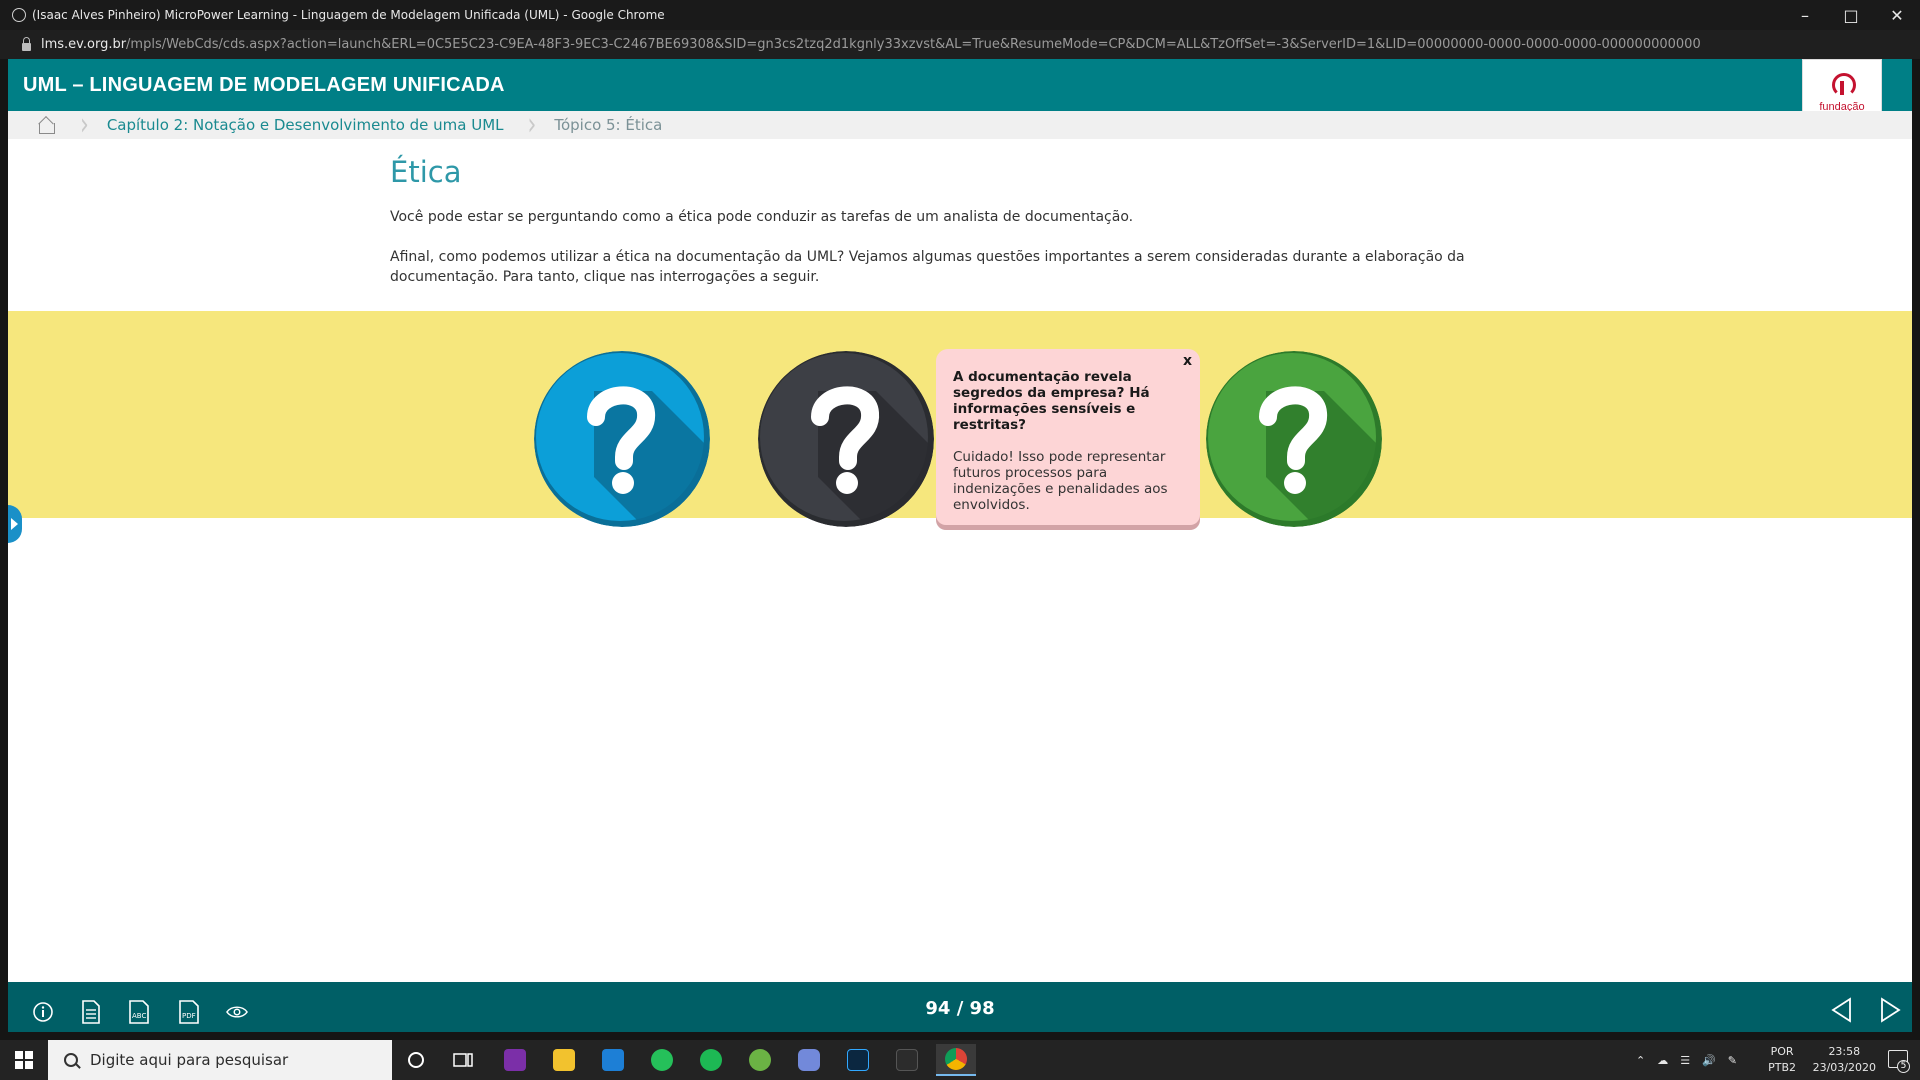 This screenshot has width=1920, height=1080. What do you see at coordinates (662, 1060) in the screenshot?
I see `whatsapp-icon` at bounding box center [662, 1060].